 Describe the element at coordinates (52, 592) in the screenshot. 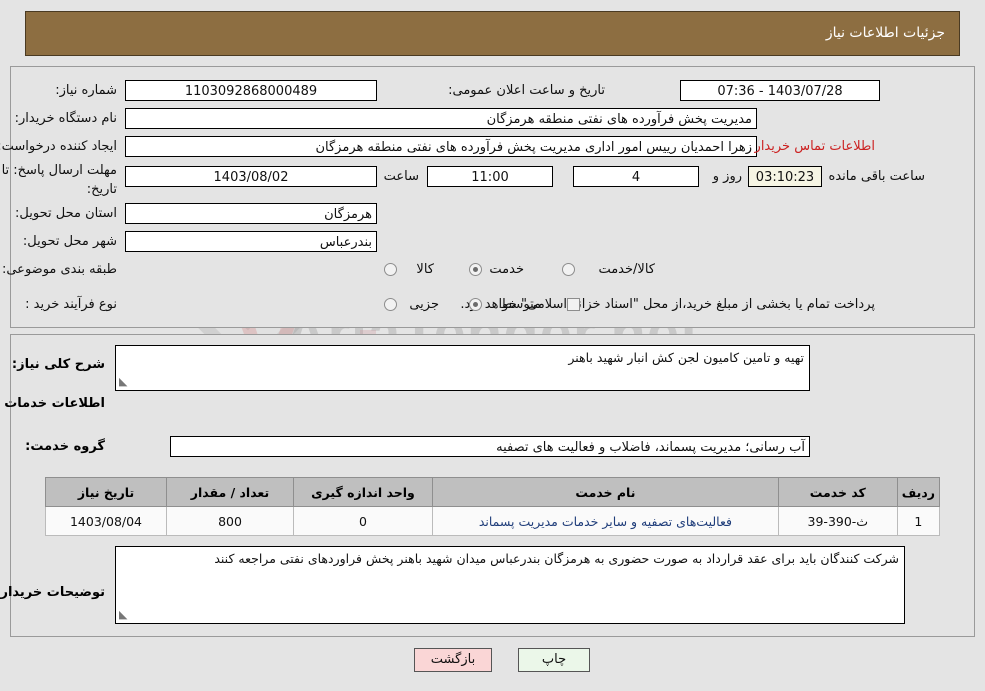

I see `buyer-notes-label: توضیحات خریدار:` at that location.